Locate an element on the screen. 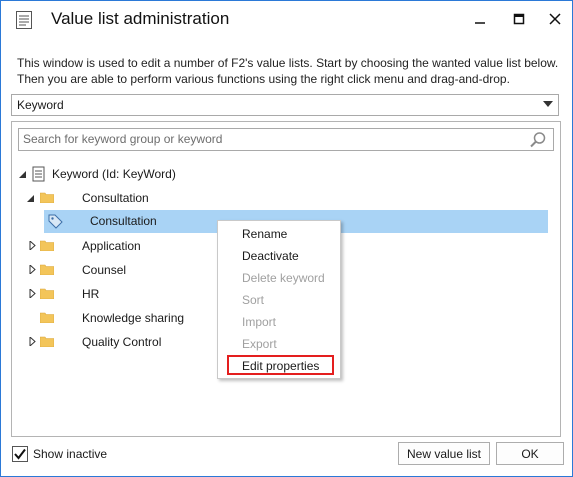 The height and width of the screenshot is (477, 573). tree-item-label: Counsel is located at coordinates (104, 270).